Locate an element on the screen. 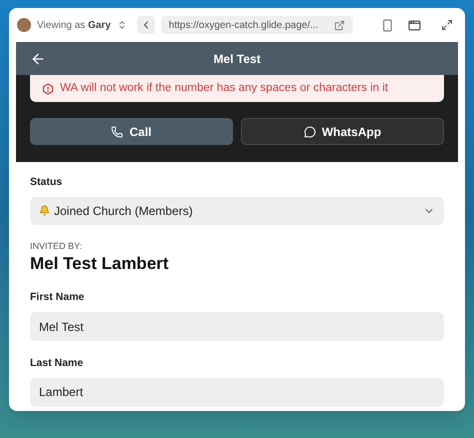 The image size is (474, 438). field-label: Status is located at coordinates (47, 182).